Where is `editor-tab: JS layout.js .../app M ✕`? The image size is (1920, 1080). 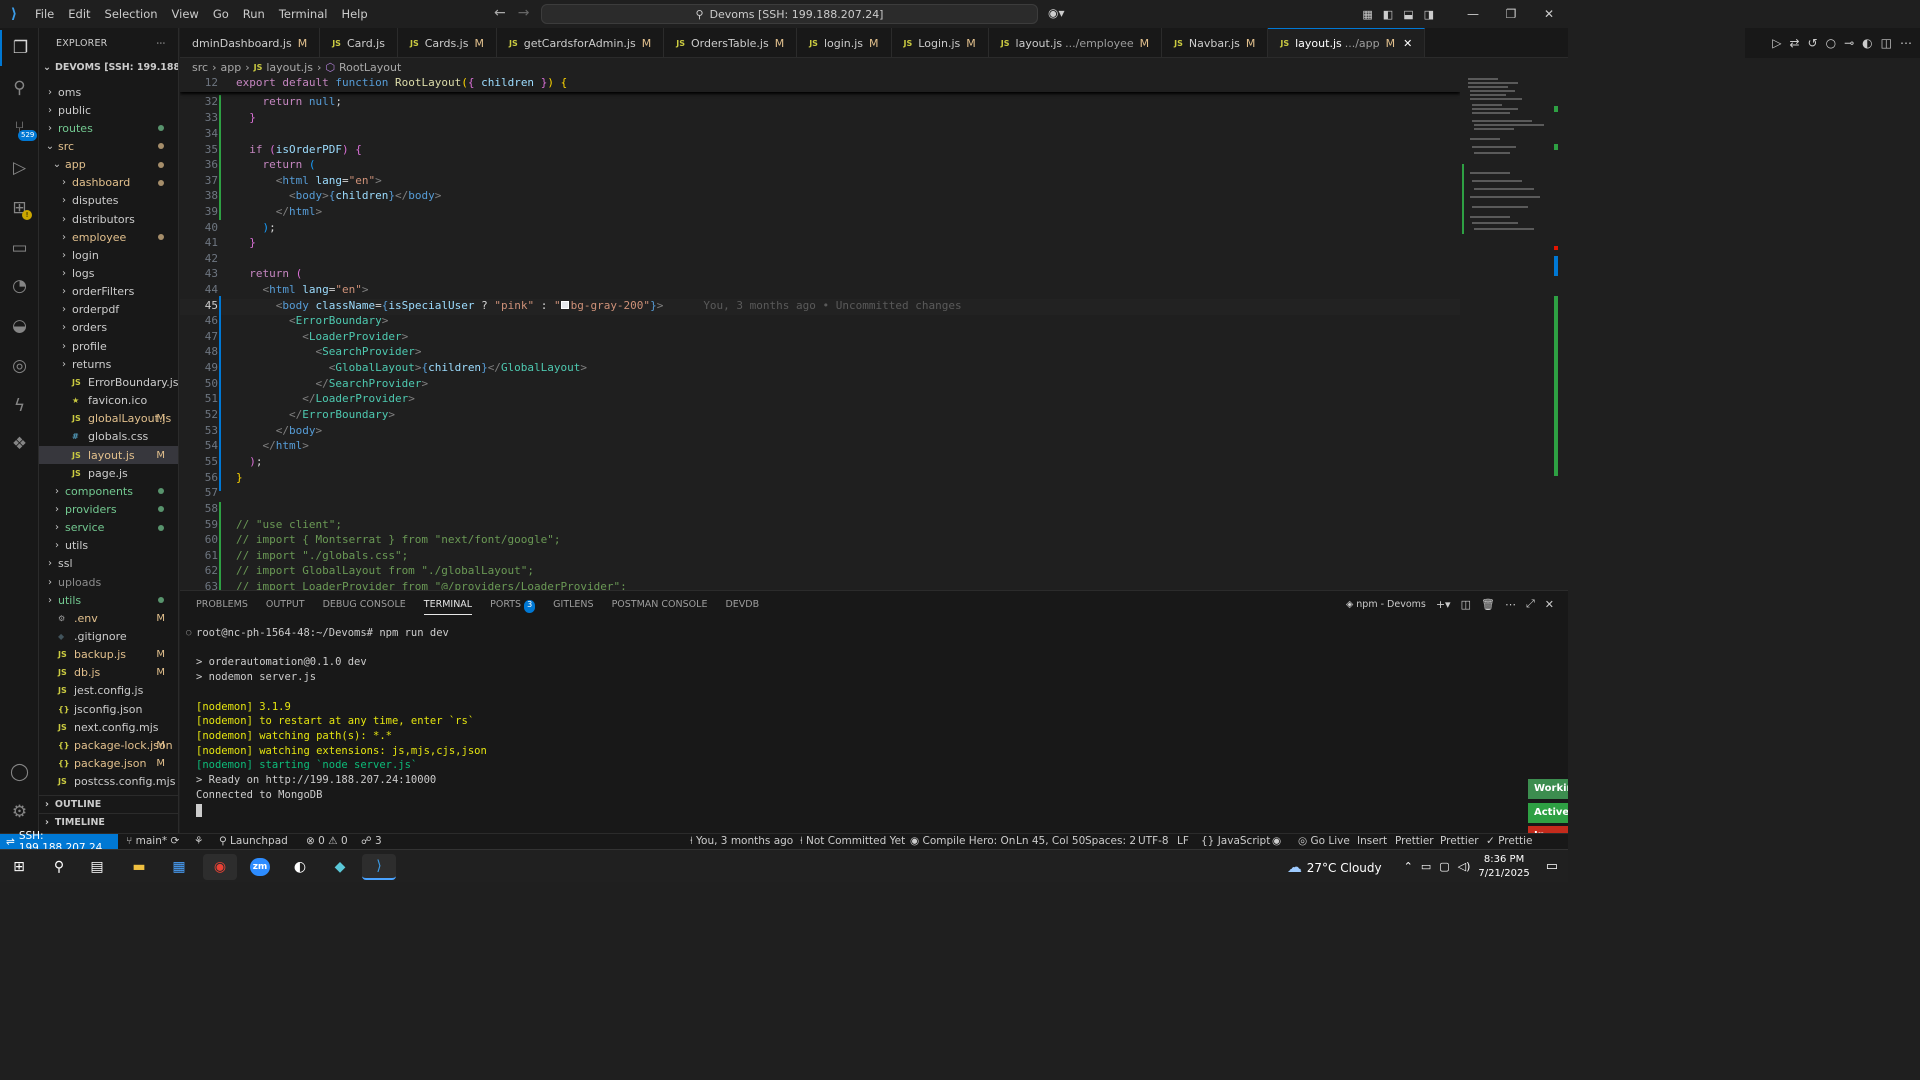
editor-tab: JS layout.js .../app M ✕ is located at coordinates (1347, 42).